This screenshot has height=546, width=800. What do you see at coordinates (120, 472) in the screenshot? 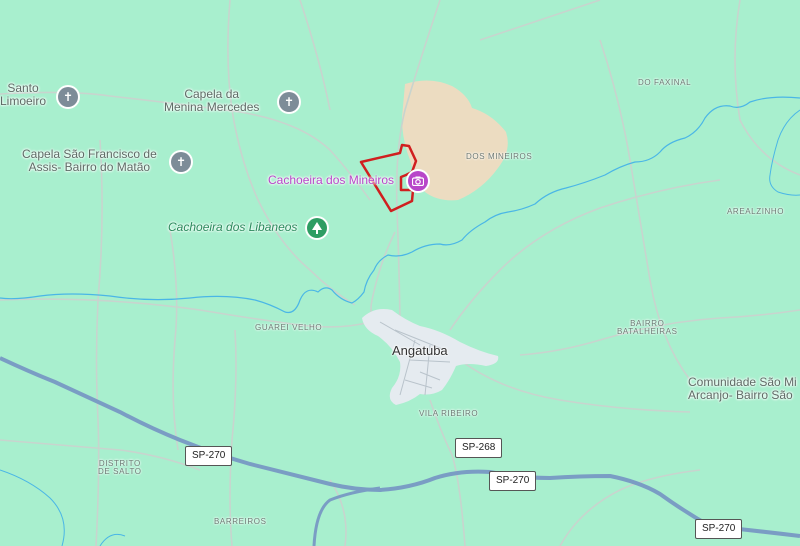
I see `area-label-line: DE SALTO` at bounding box center [120, 472].